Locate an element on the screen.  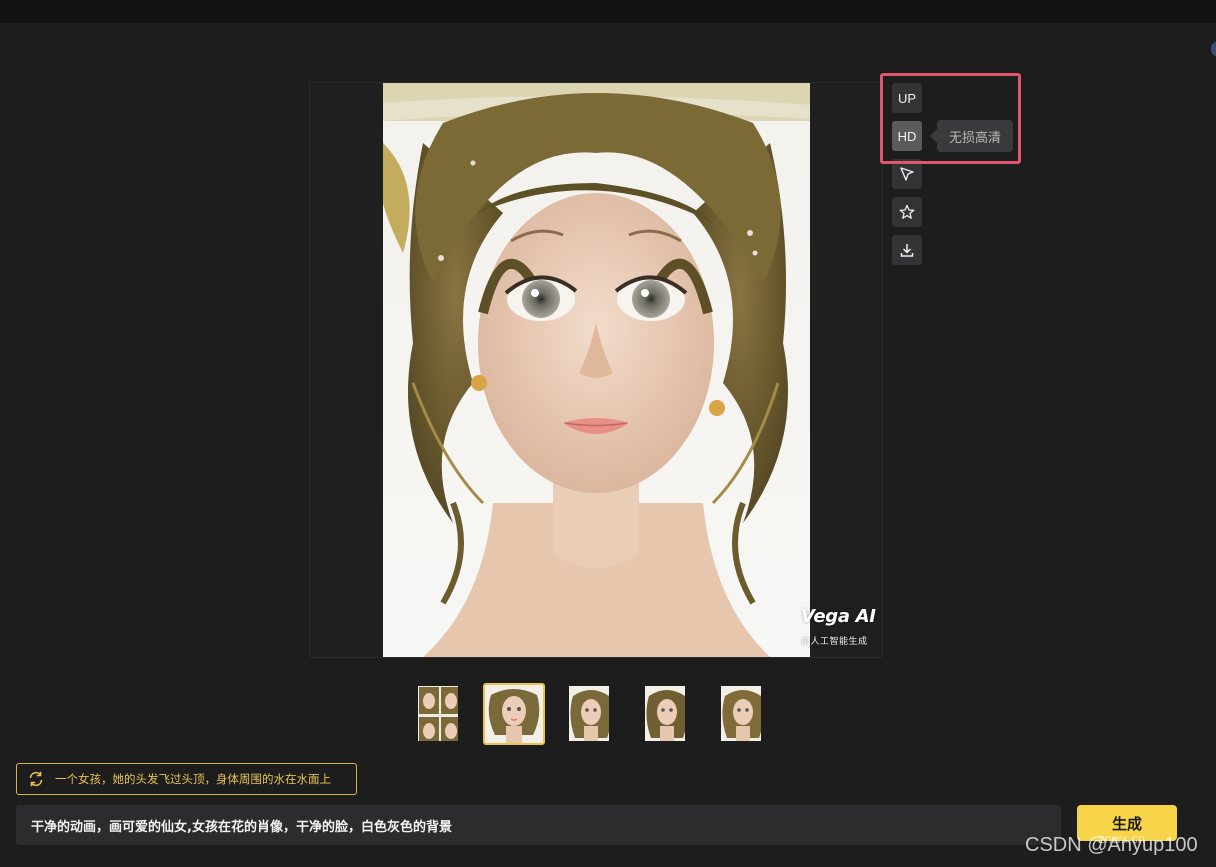
hd-button: HD is located at coordinates (907, 136).